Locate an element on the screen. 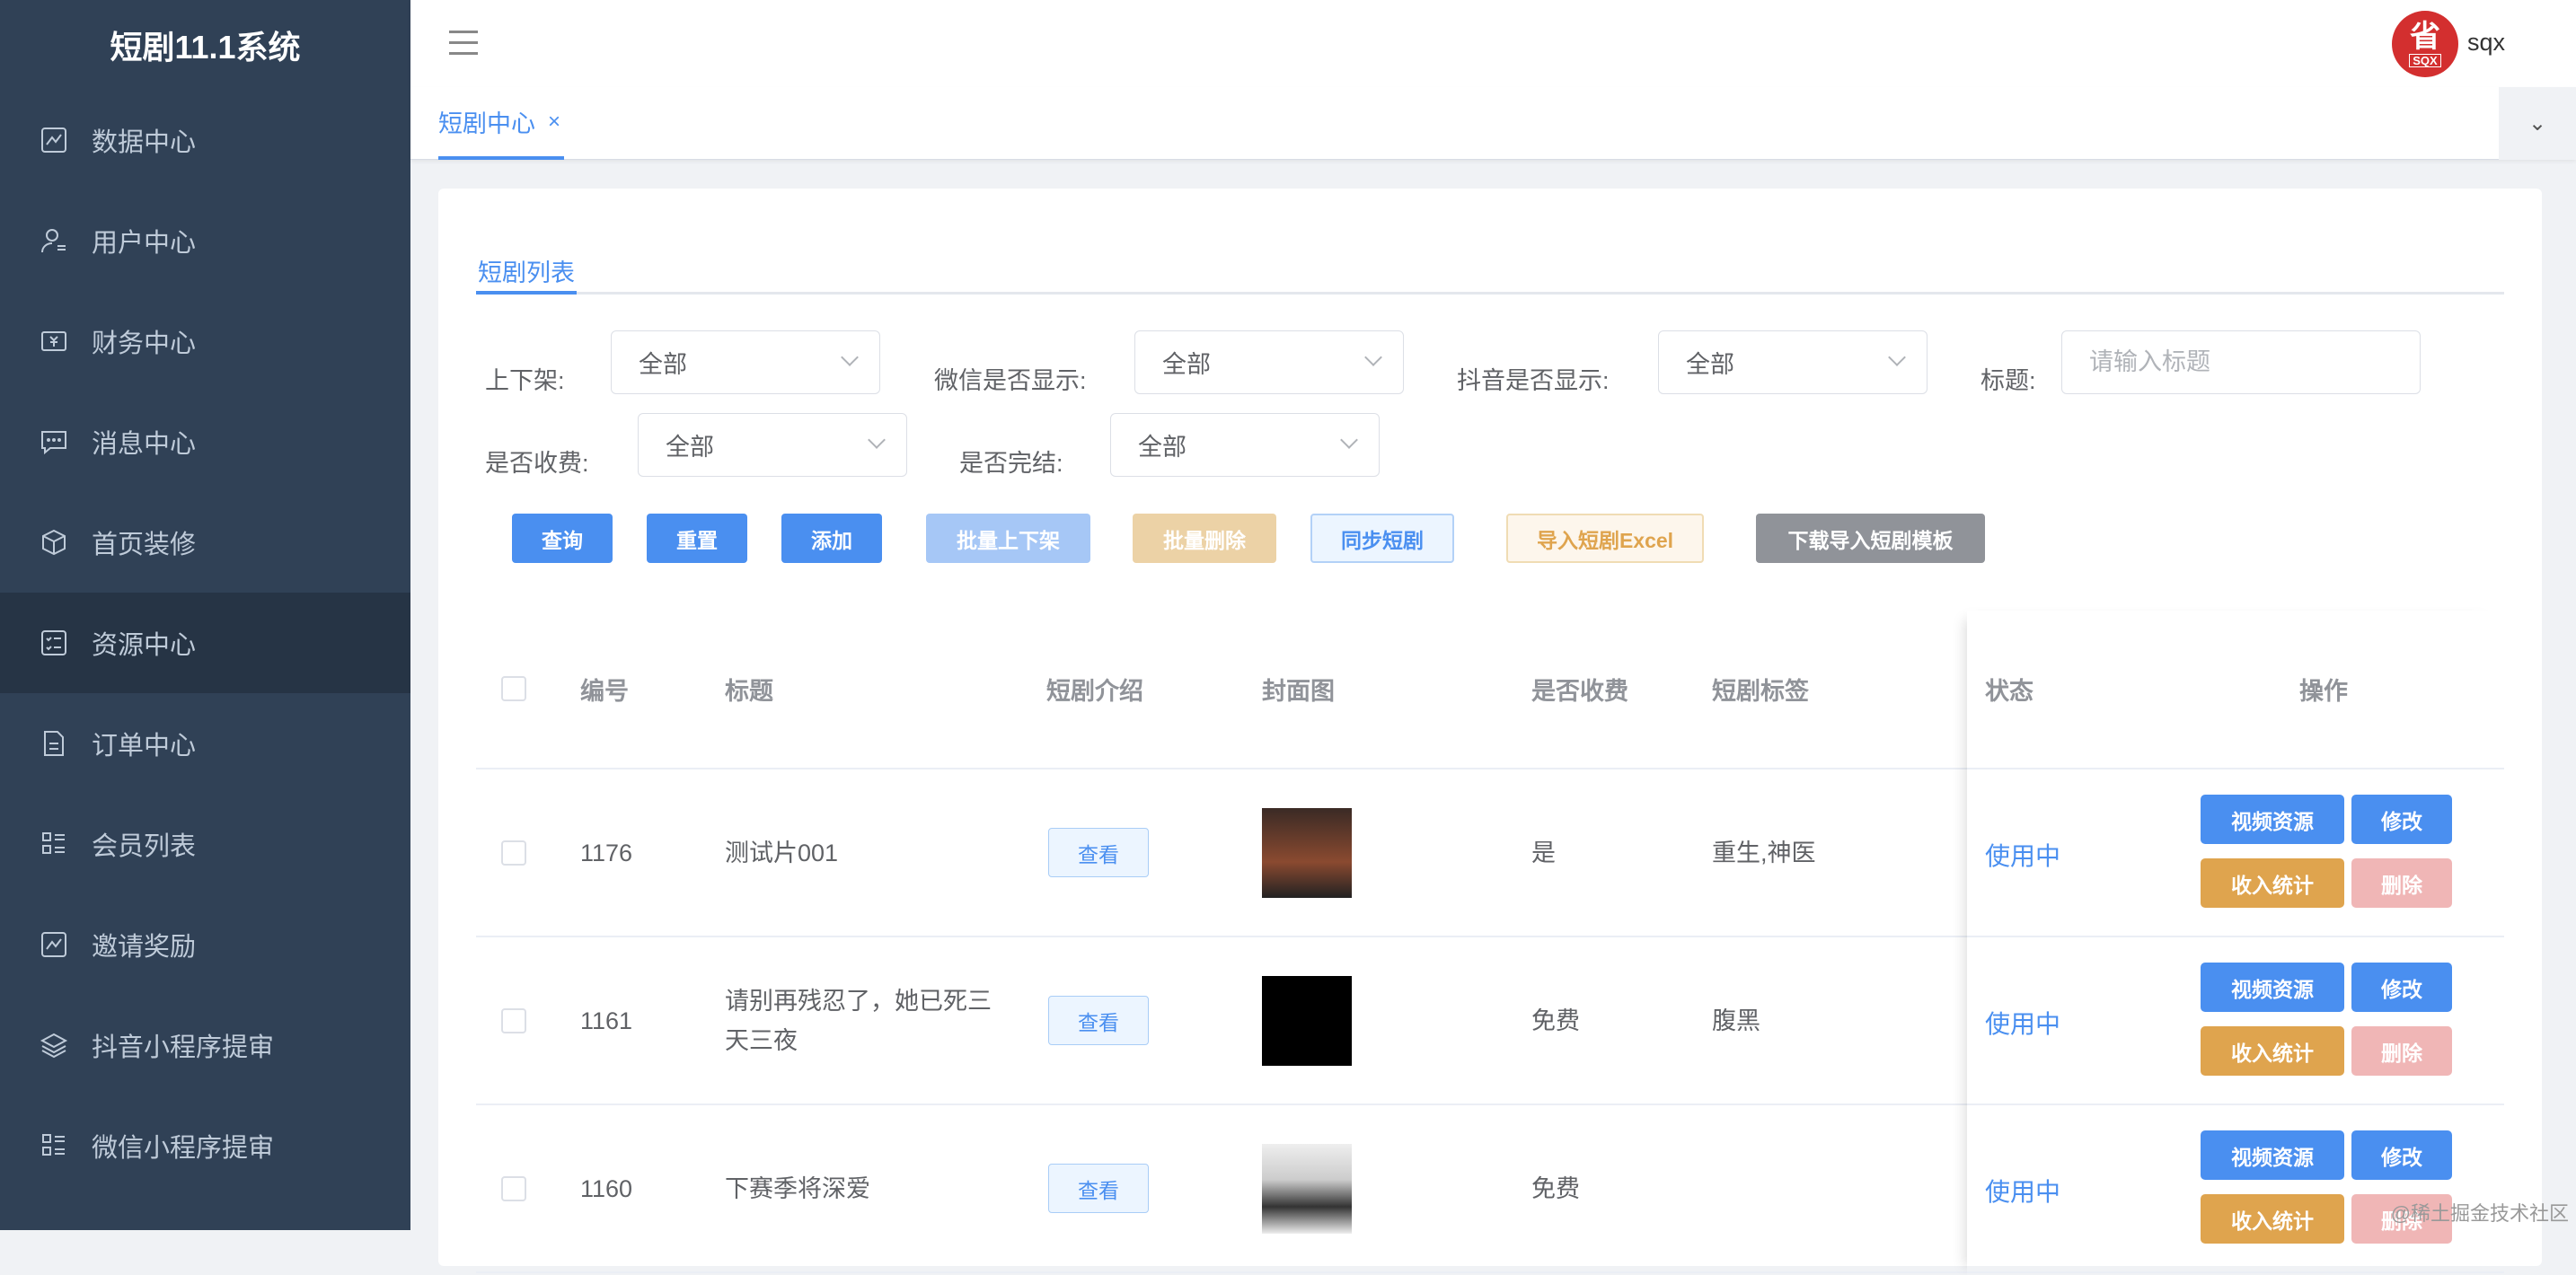  wechat-visible-select: 全部 is located at coordinates (1269, 362).